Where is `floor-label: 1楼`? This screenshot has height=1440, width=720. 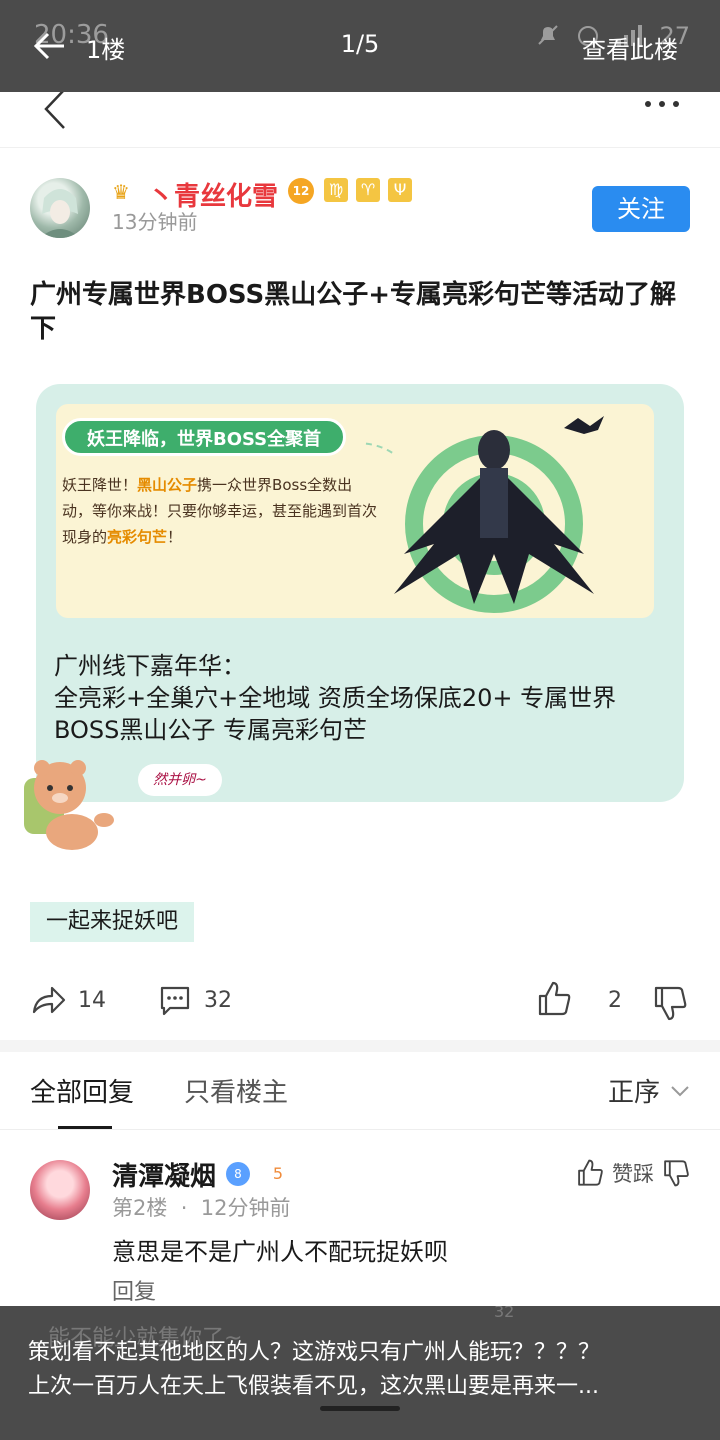
floor-label: 1楼 is located at coordinates (106, 50).